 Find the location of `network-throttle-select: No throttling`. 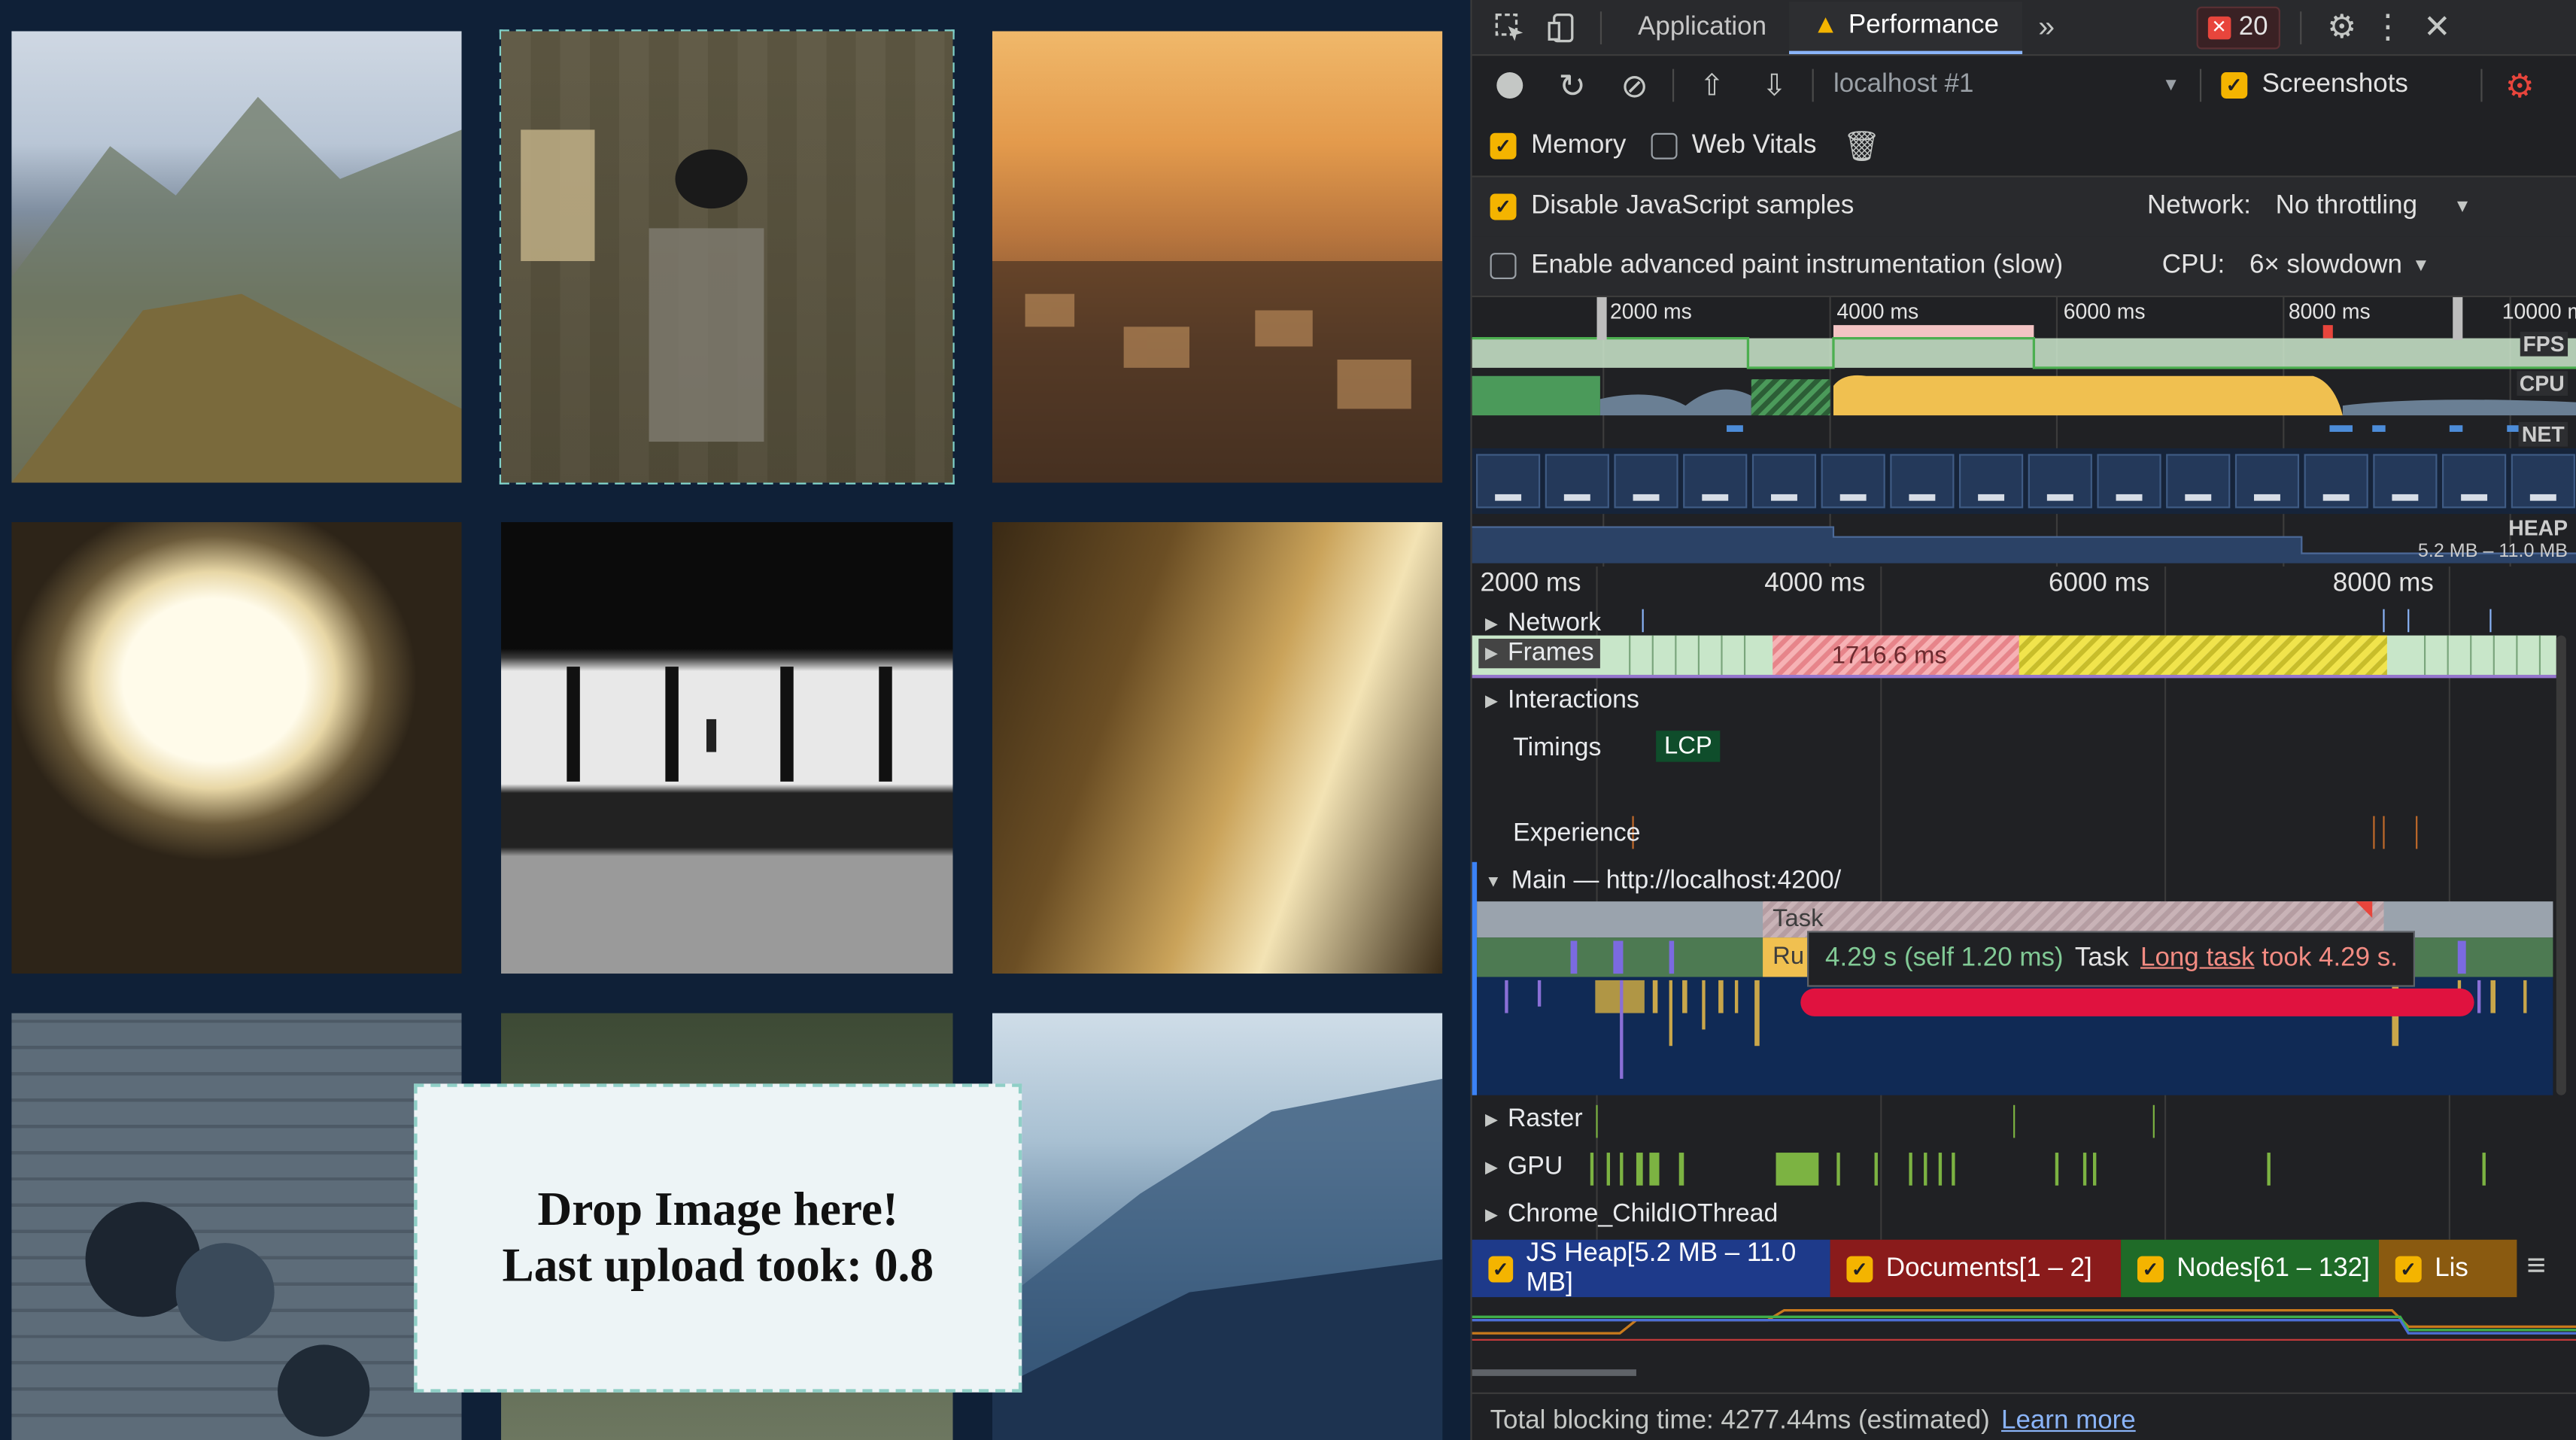

network-throttle-select: No throttling is located at coordinates (2347, 206).